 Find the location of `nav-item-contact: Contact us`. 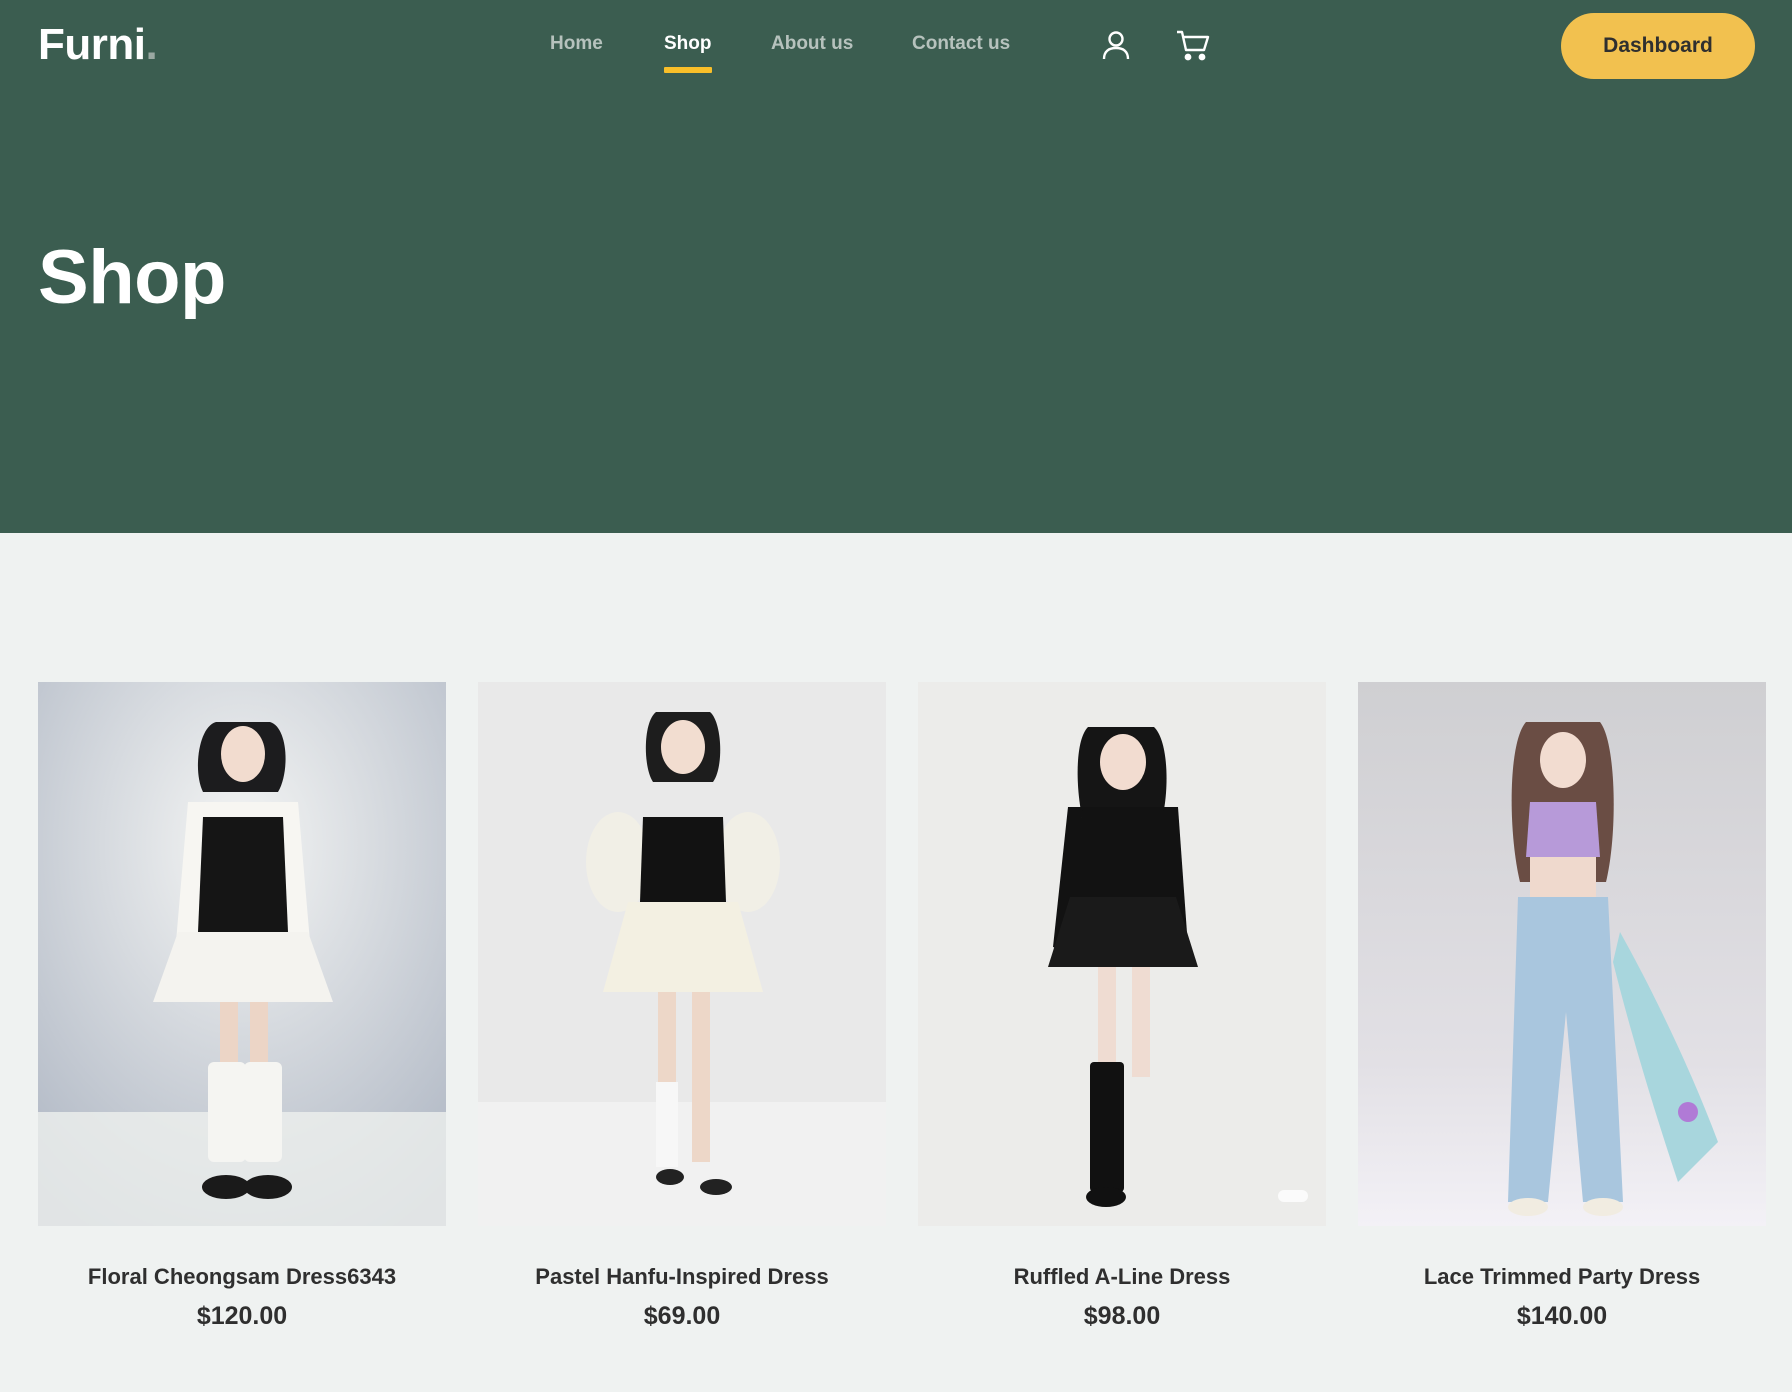

nav-item-contact: Contact us is located at coordinates (961, 44).